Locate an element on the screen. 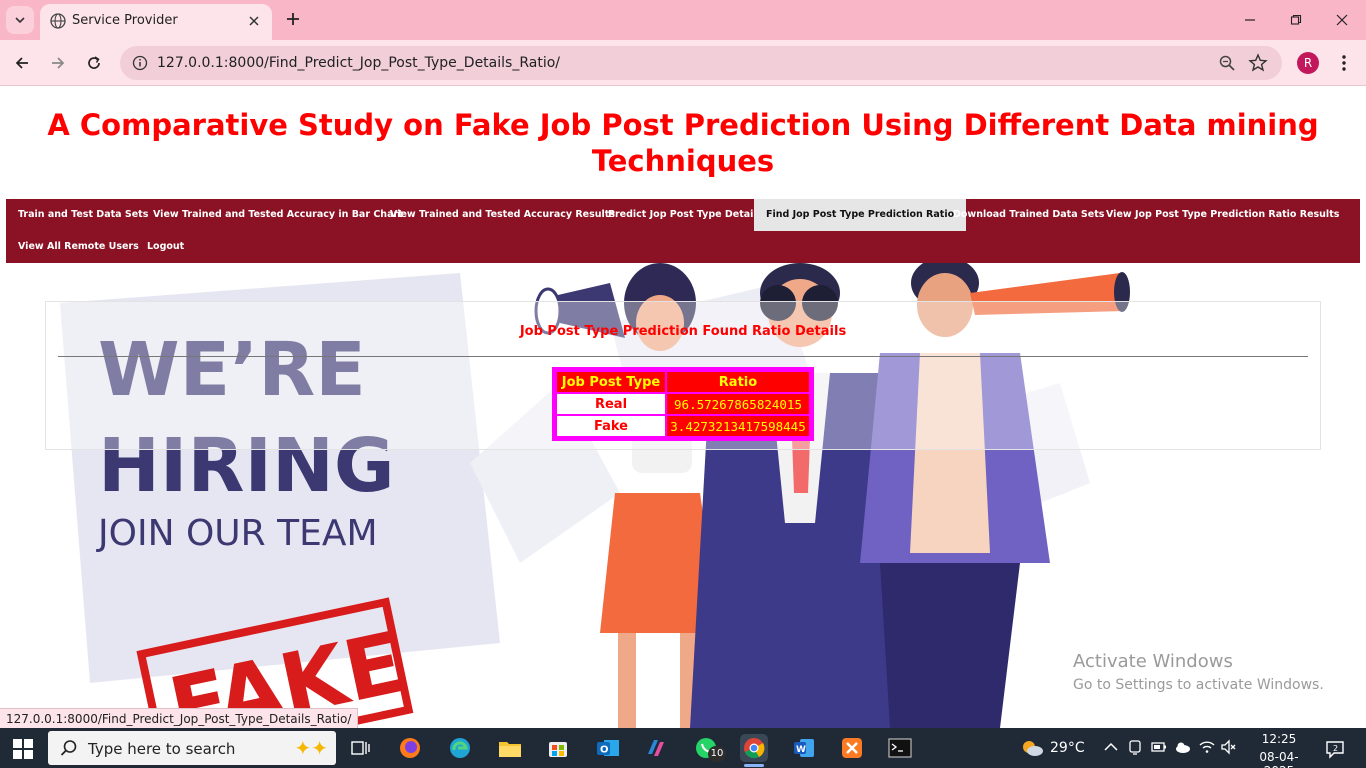  nav-logout: Logout is located at coordinates (165, 247).